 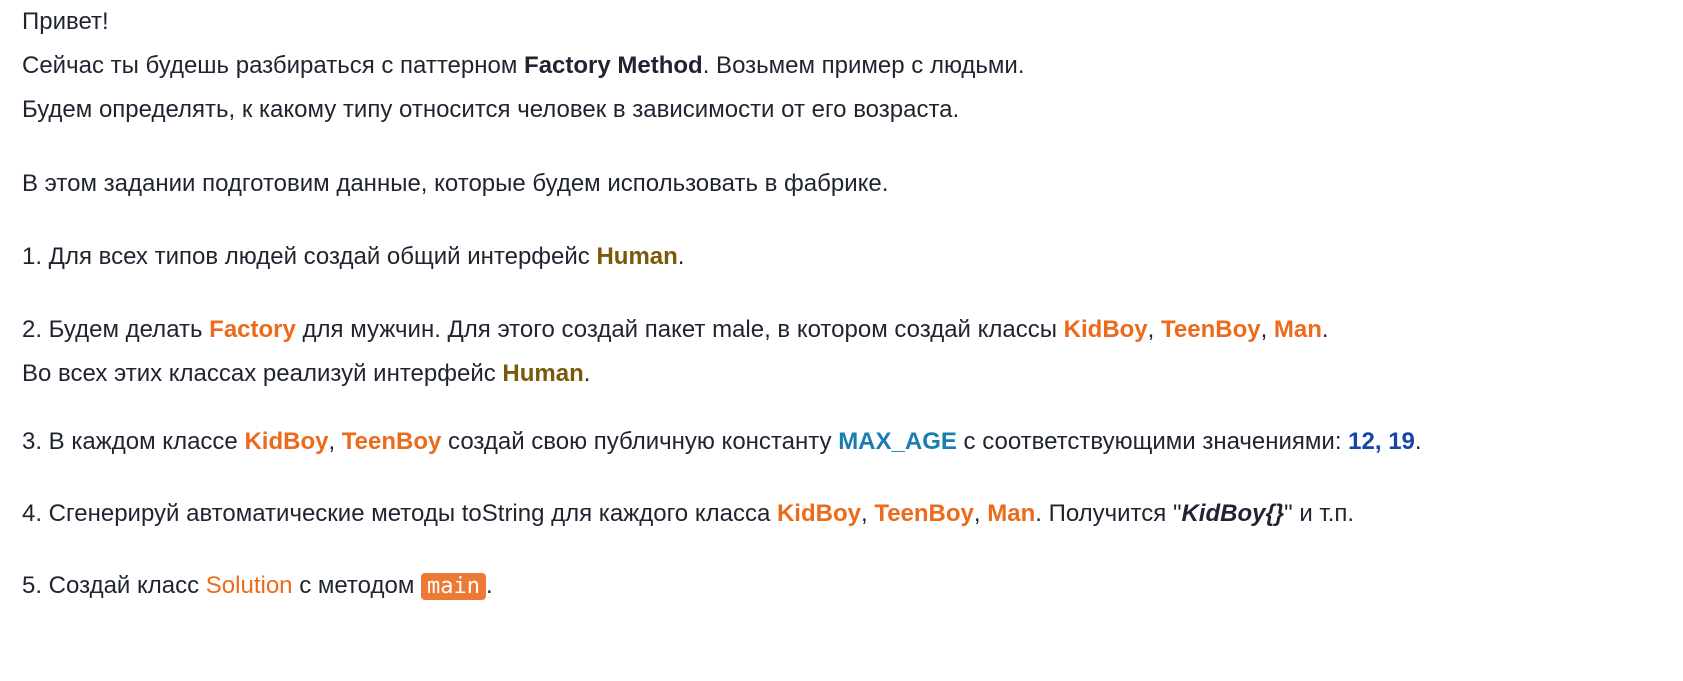 What do you see at coordinates (1233, 513) in the screenshot?
I see `tostring-example: KidBoy{}` at bounding box center [1233, 513].